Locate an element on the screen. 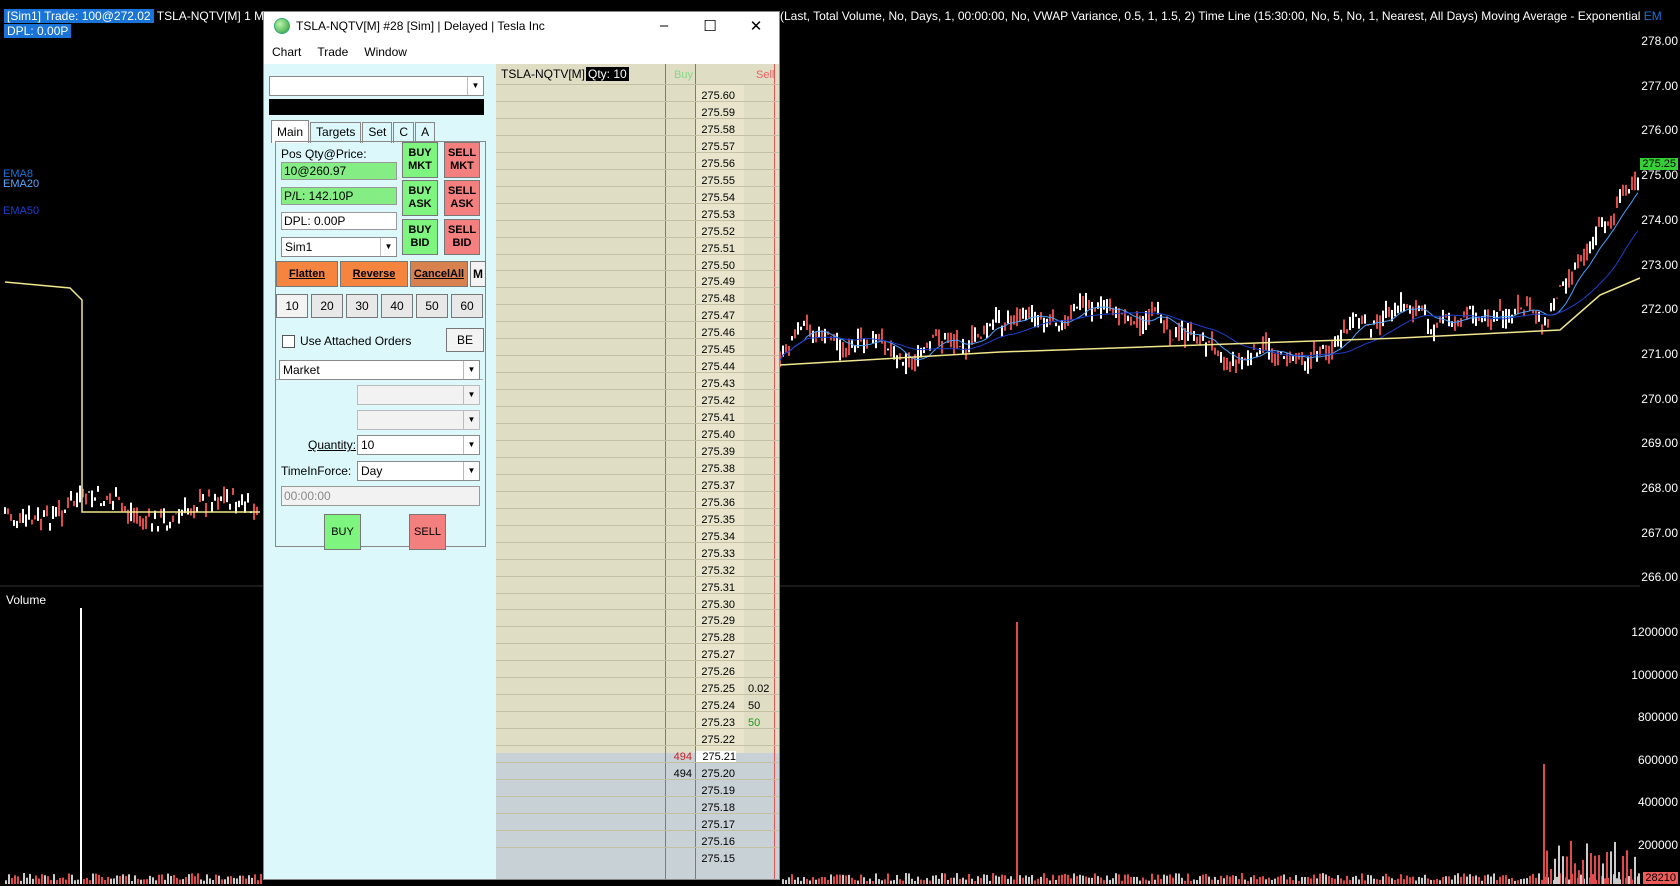 The width and height of the screenshot is (1680, 886). tab-c: C is located at coordinates (404, 132).